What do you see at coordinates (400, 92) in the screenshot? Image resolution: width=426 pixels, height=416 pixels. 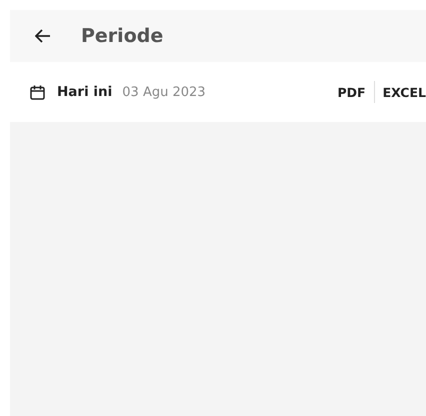 I see `export-button: EXCEL` at bounding box center [400, 92].